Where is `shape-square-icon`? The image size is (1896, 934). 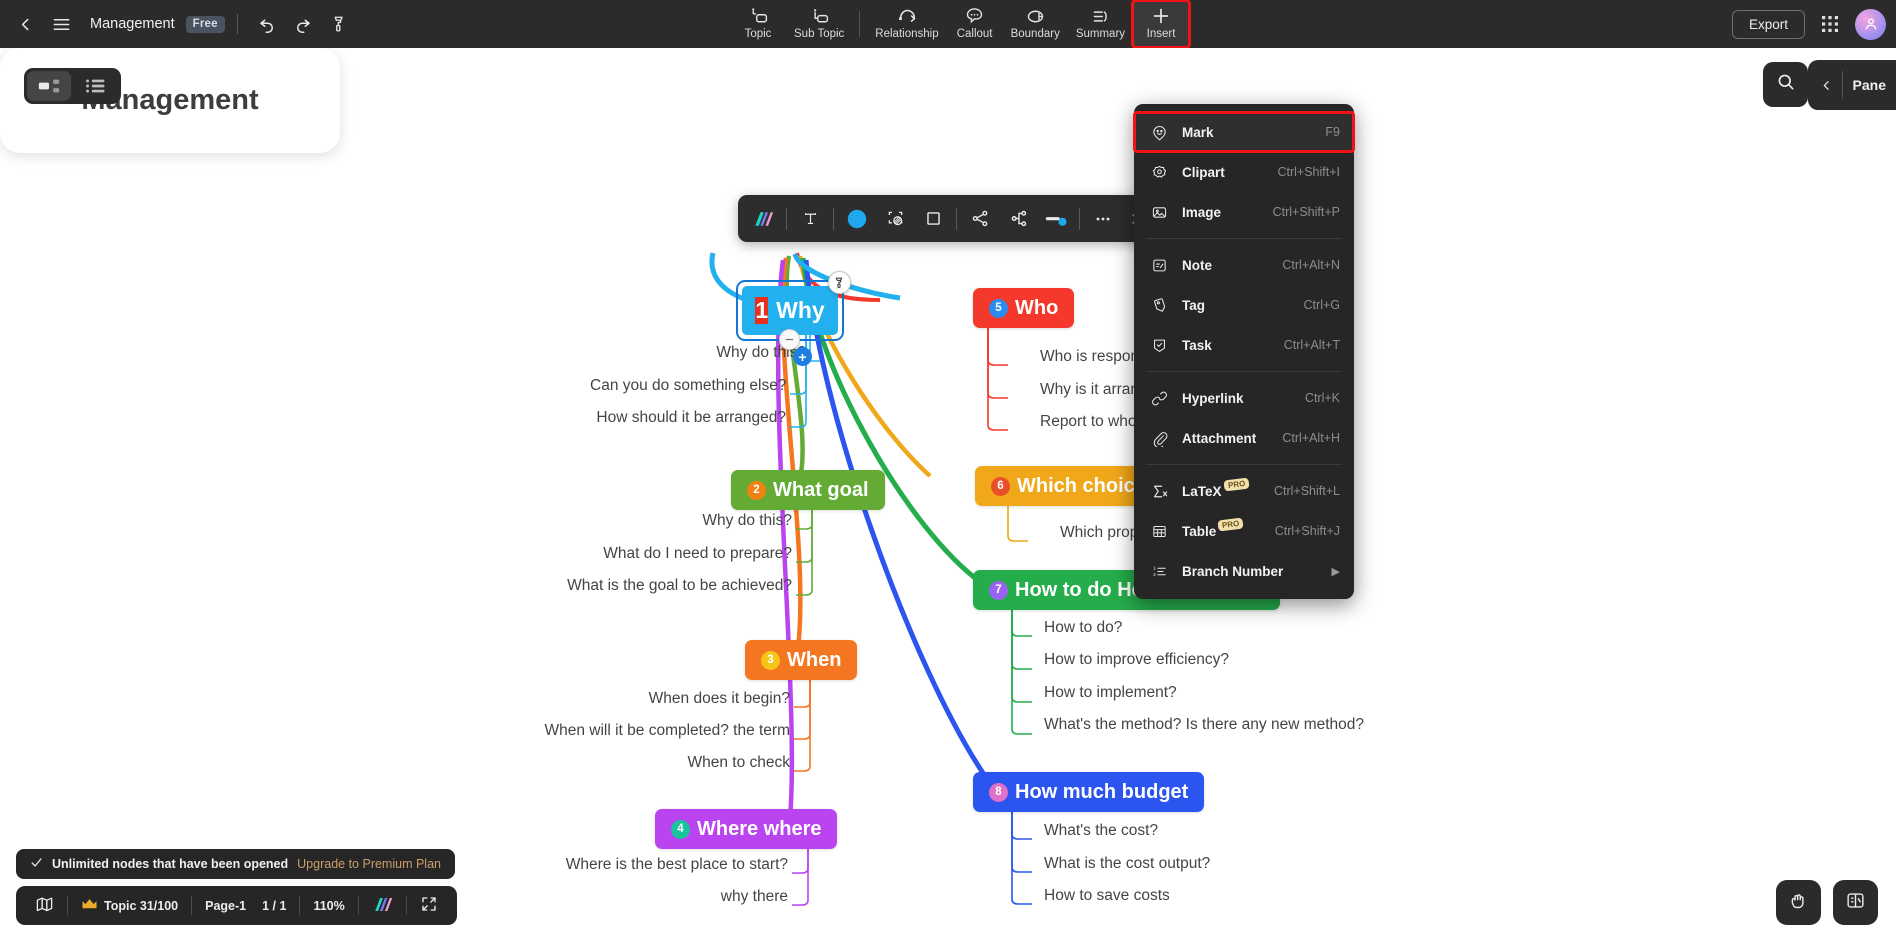
shape-square-icon is located at coordinates (933, 219).